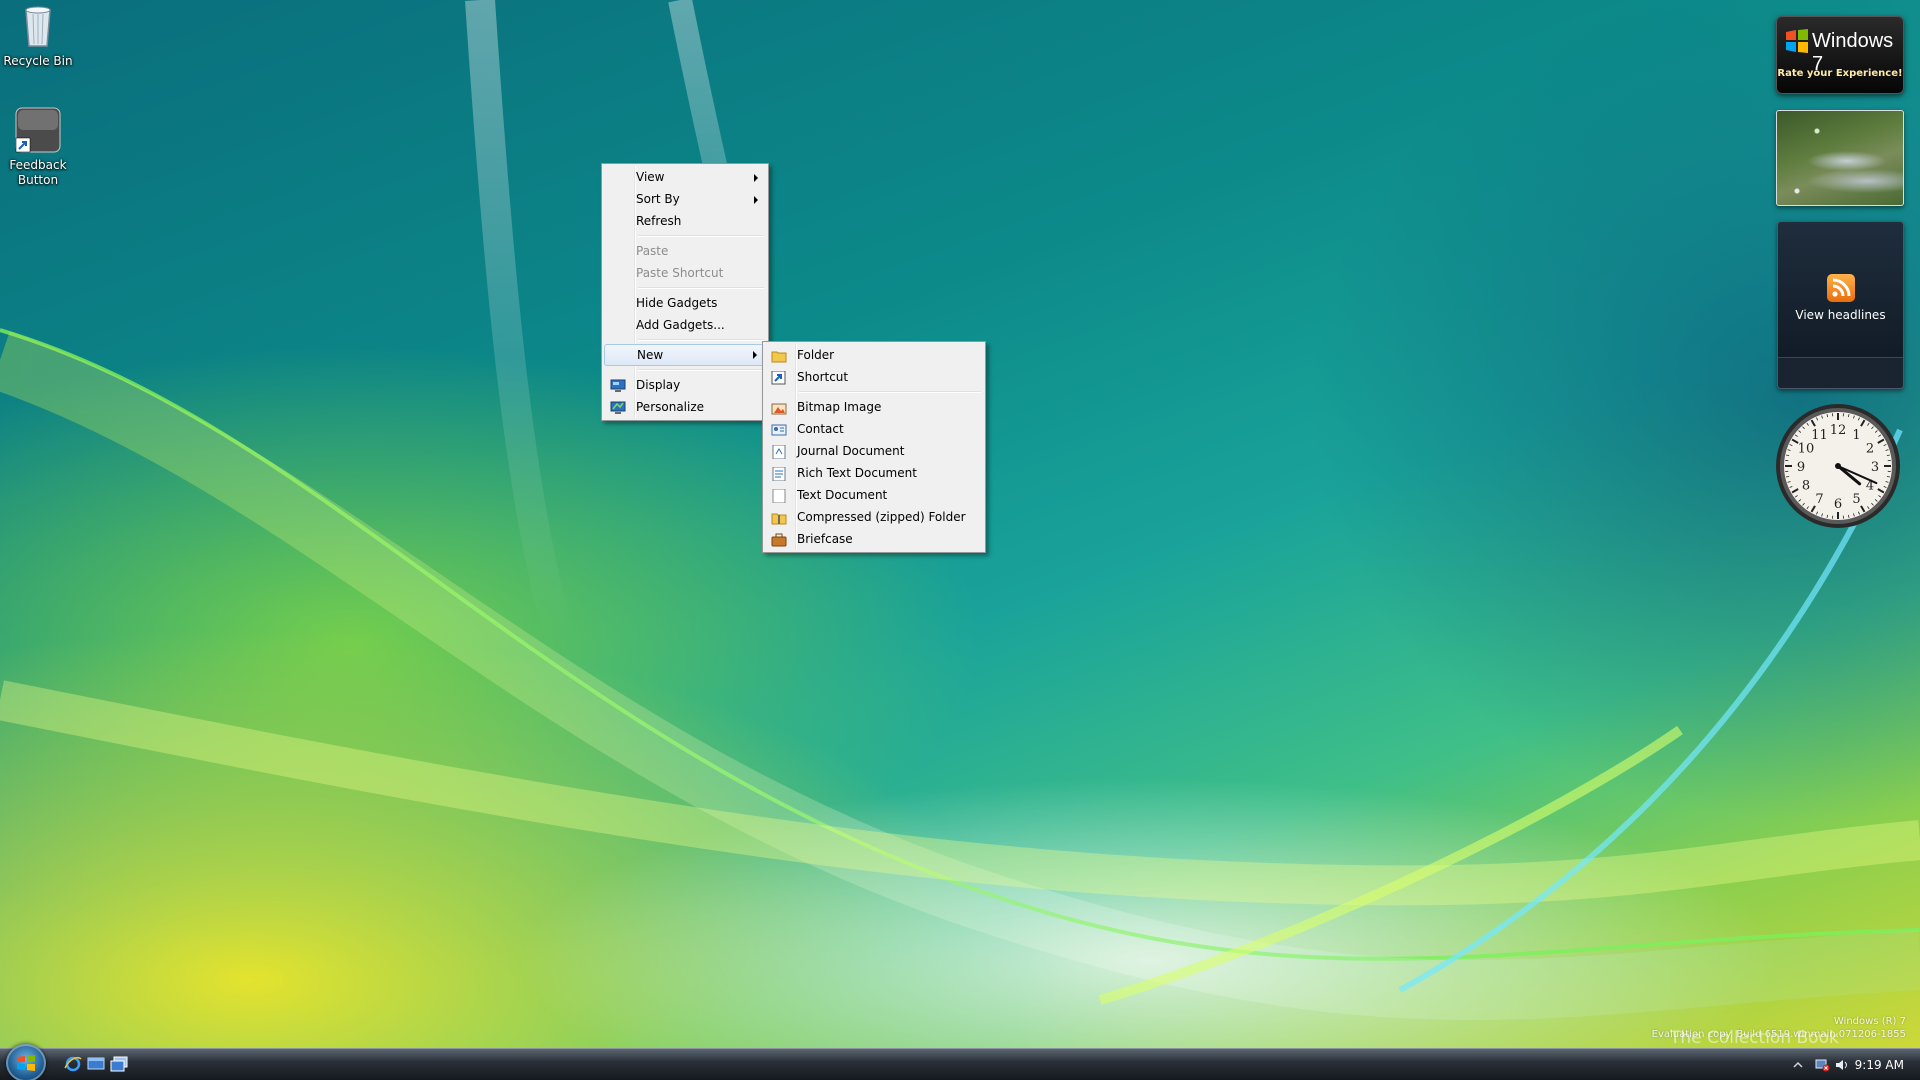  I want to click on desktop-icon-feedback-button: Feedback Button, so click(38, 147).